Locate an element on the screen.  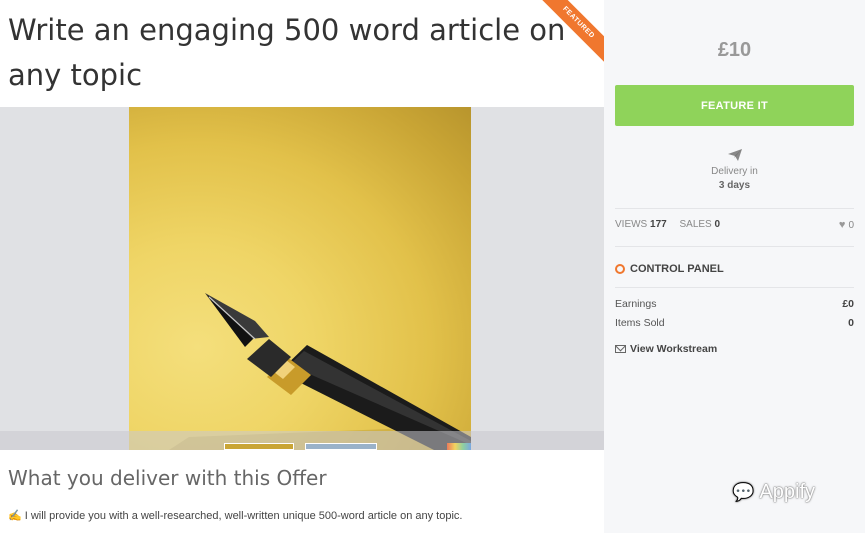
featured-ribbon-label: FEATURED is located at coordinates (570, 32).